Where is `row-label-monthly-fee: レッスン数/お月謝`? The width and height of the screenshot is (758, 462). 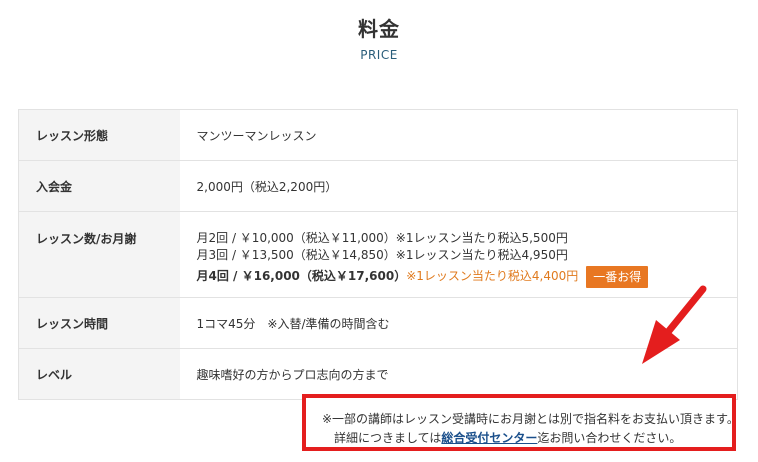 row-label-monthly-fee: レッスン数/お月謝 is located at coordinates (99, 254).